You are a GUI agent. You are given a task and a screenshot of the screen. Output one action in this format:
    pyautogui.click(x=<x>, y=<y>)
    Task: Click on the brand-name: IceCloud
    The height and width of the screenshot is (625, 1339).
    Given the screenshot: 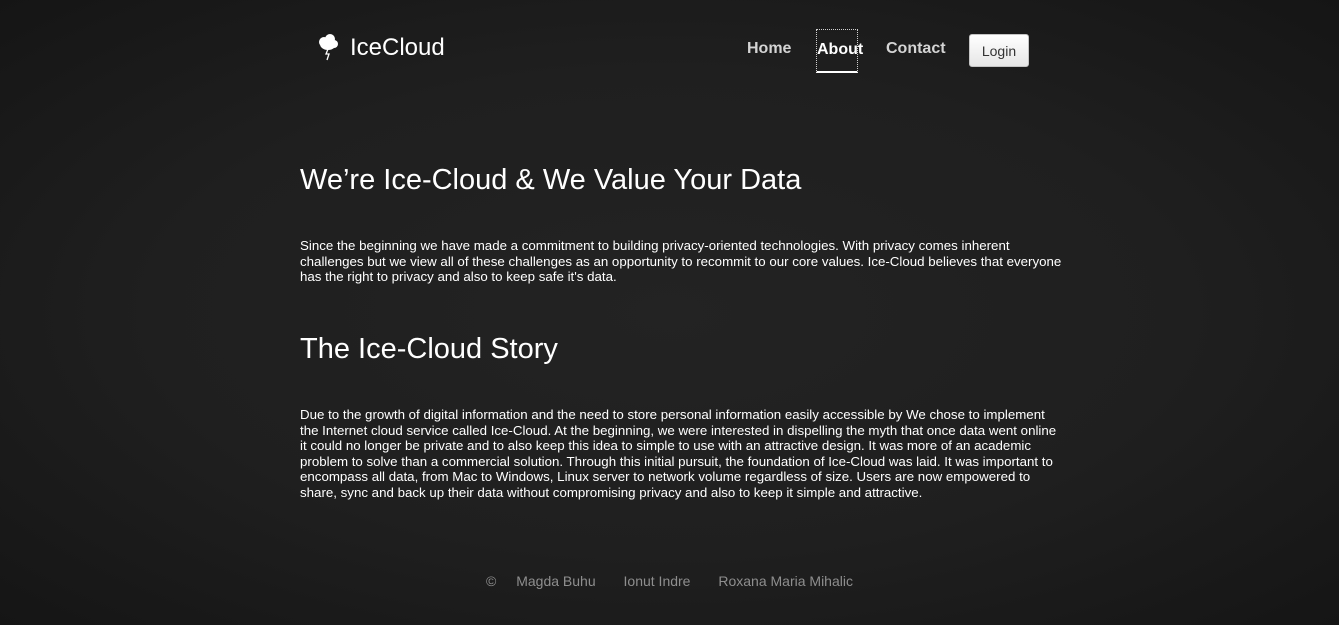 What is the action you would take?
    pyautogui.click(x=397, y=47)
    